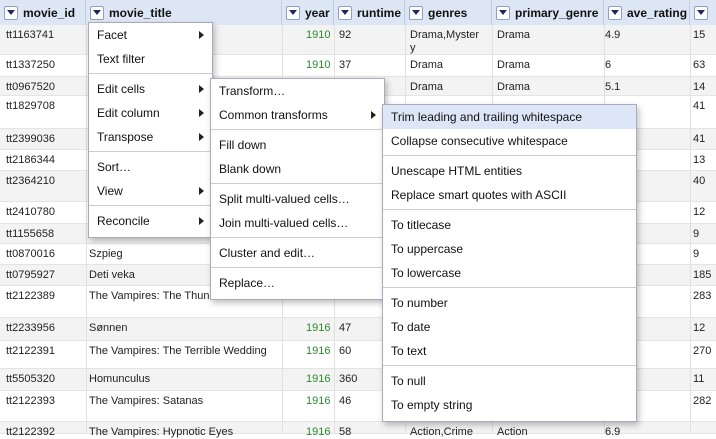 This screenshot has width=716, height=439. What do you see at coordinates (369, 12) in the screenshot?
I see `column-header-runtime: runtime` at bounding box center [369, 12].